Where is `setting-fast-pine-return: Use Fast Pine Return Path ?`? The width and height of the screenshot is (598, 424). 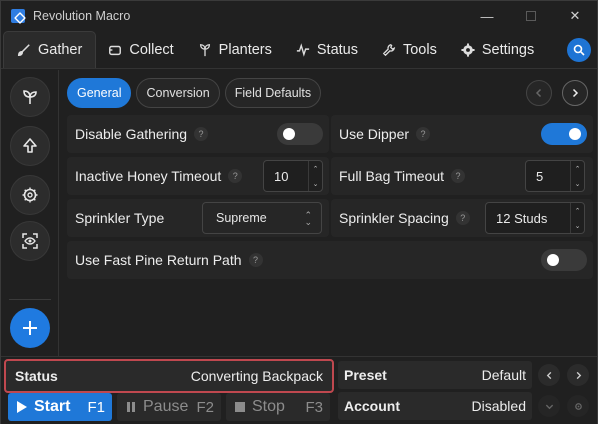
setting-fast-pine-return: Use Fast Pine Return Path ? is located at coordinates (330, 260).